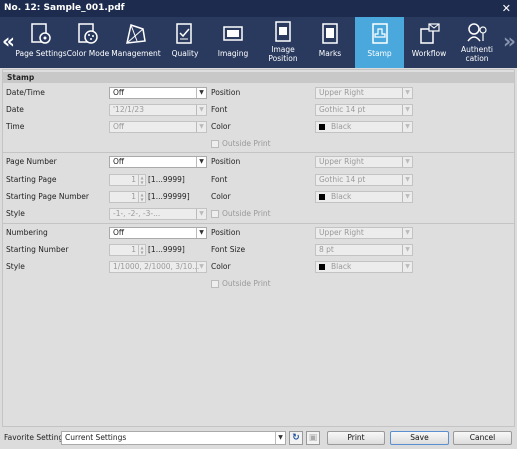  What do you see at coordinates (88, 33) in the screenshot?
I see `color-mode-icon` at bounding box center [88, 33].